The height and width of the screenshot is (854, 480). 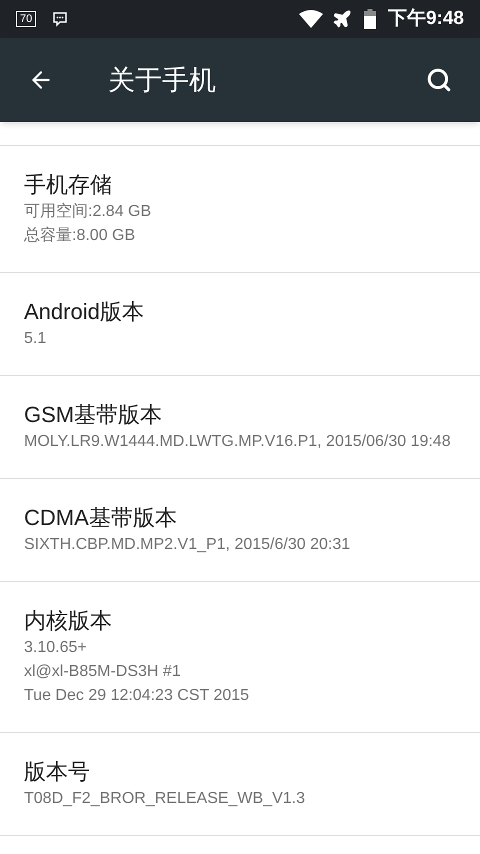 What do you see at coordinates (240, 324) in the screenshot?
I see `setting-item: Android版本 5.1` at bounding box center [240, 324].